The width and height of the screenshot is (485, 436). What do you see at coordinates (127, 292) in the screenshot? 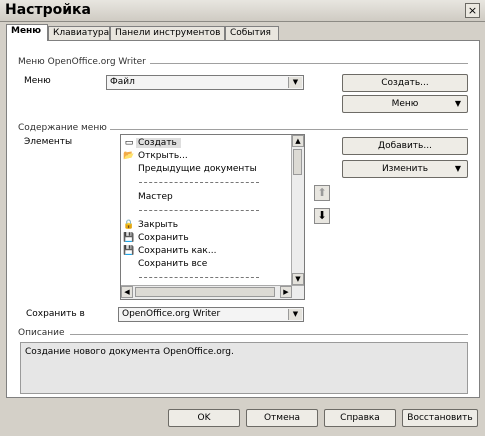
I see `scroll-left-icon: ◀` at bounding box center [127, 292].